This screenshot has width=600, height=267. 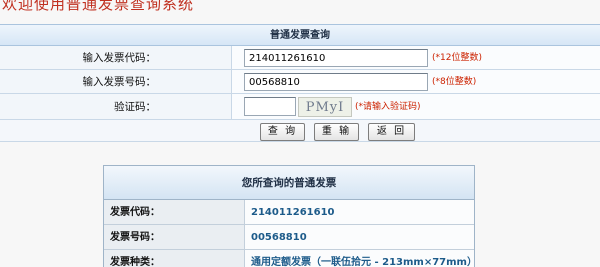 What do you see at coordinates (116, 106) in the screenshot?
I see `captcha-label: 验证码：` at bounding box center [116, 106].